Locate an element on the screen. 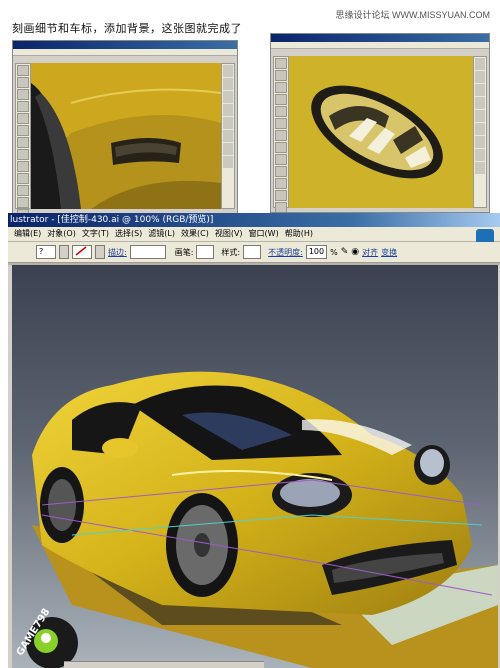  menu-type: 文字(T) is located at coordinates (95, 234).